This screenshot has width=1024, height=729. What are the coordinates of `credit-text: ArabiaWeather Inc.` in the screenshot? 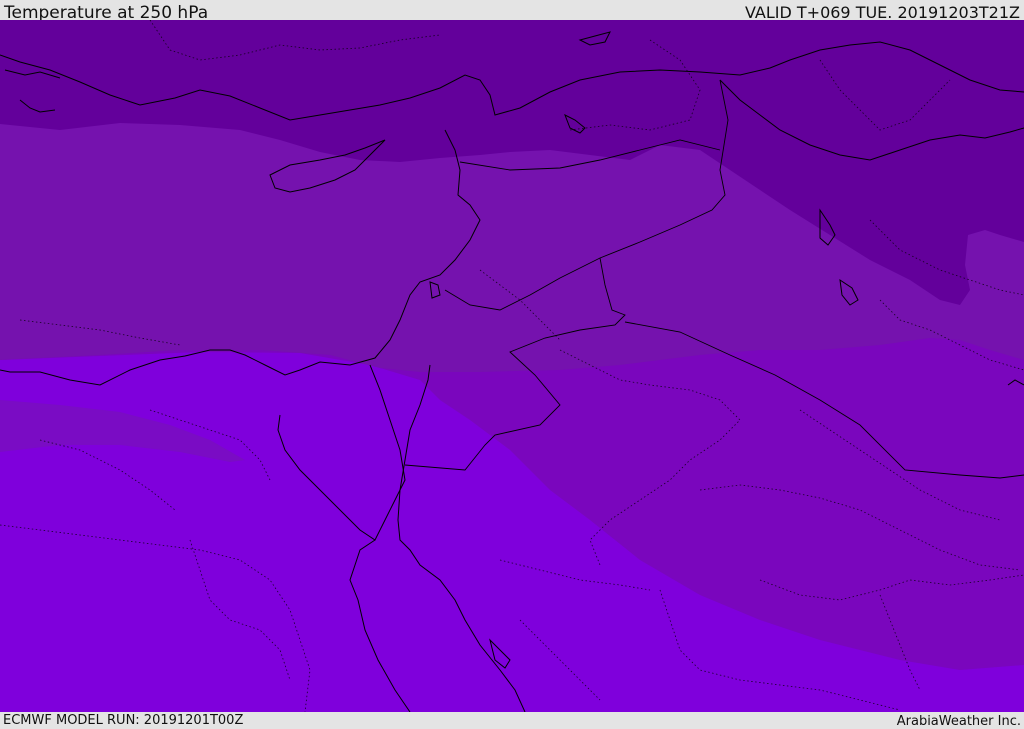 It's located at (958, 721).